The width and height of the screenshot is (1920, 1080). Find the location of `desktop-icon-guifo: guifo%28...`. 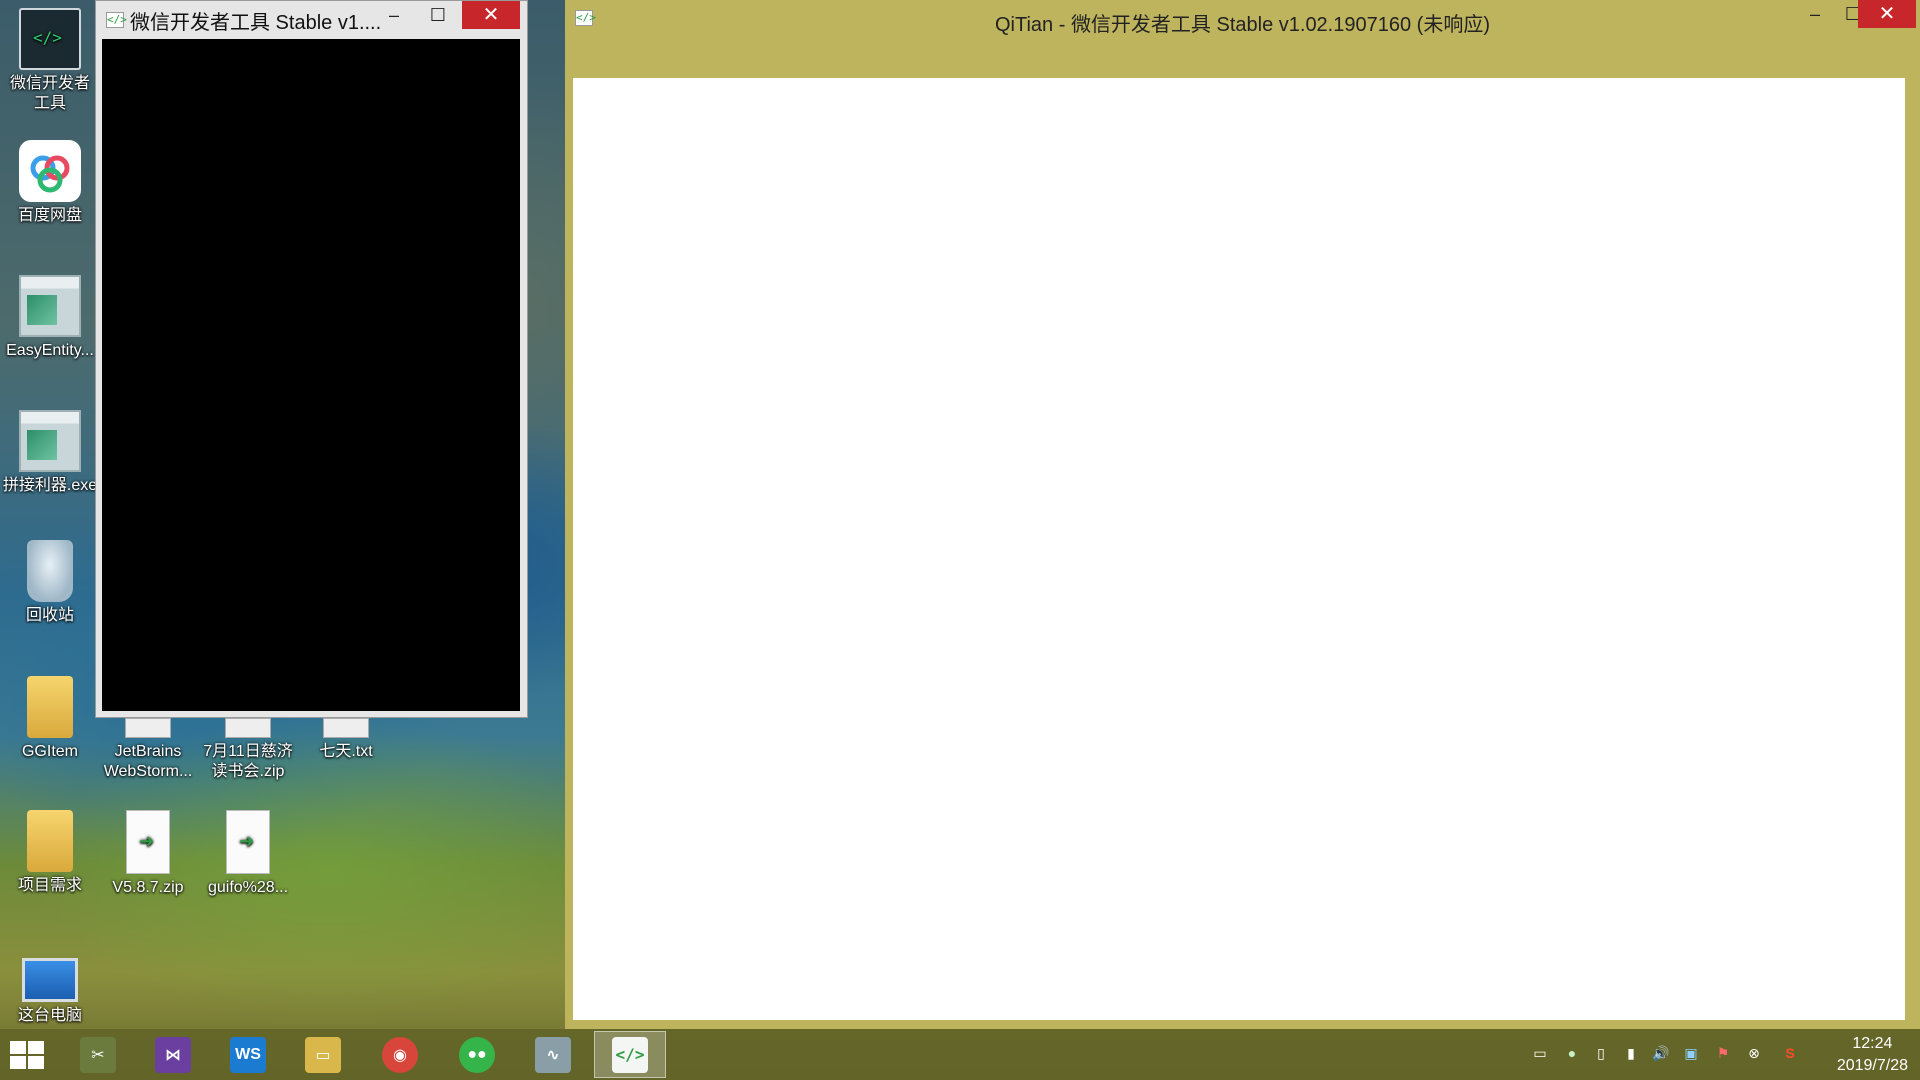

desktop-icon-guifo: guifo%28... is located at coordinates (248, 854).